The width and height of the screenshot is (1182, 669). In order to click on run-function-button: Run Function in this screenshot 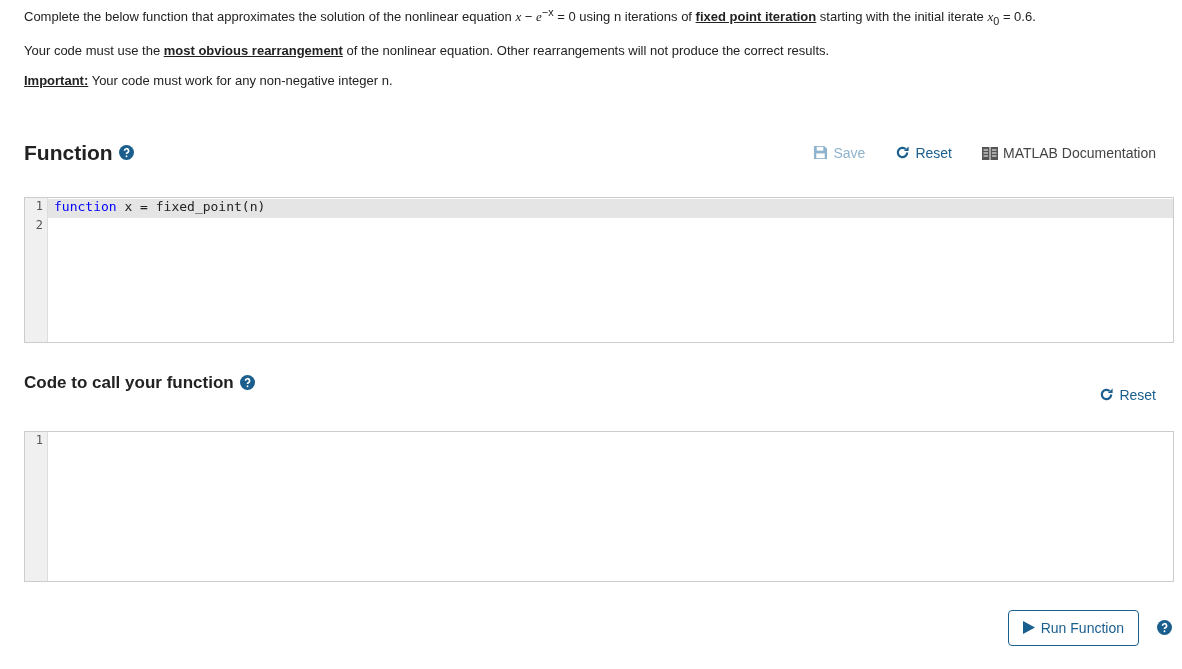, I will do `click(1073, 627)`.